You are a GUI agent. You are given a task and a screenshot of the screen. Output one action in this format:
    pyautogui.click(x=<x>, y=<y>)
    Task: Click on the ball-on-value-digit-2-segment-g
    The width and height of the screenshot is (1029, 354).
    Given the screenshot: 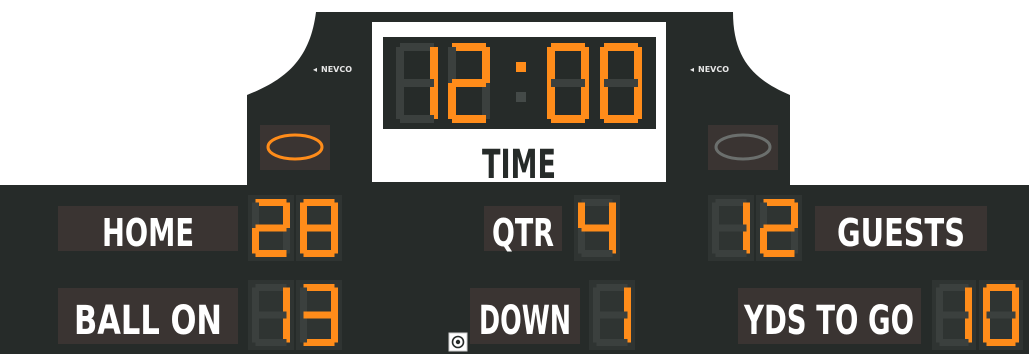 What is the action you would take?
    pyautogui.click(x=319, y=315)
    